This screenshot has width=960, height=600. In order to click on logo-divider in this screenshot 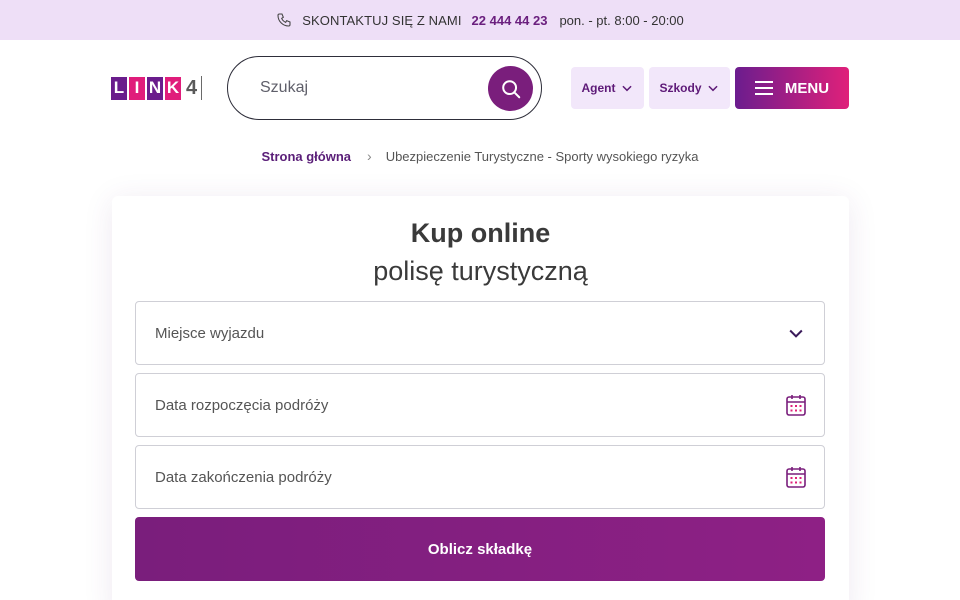, I will do `click(202, 88)`.